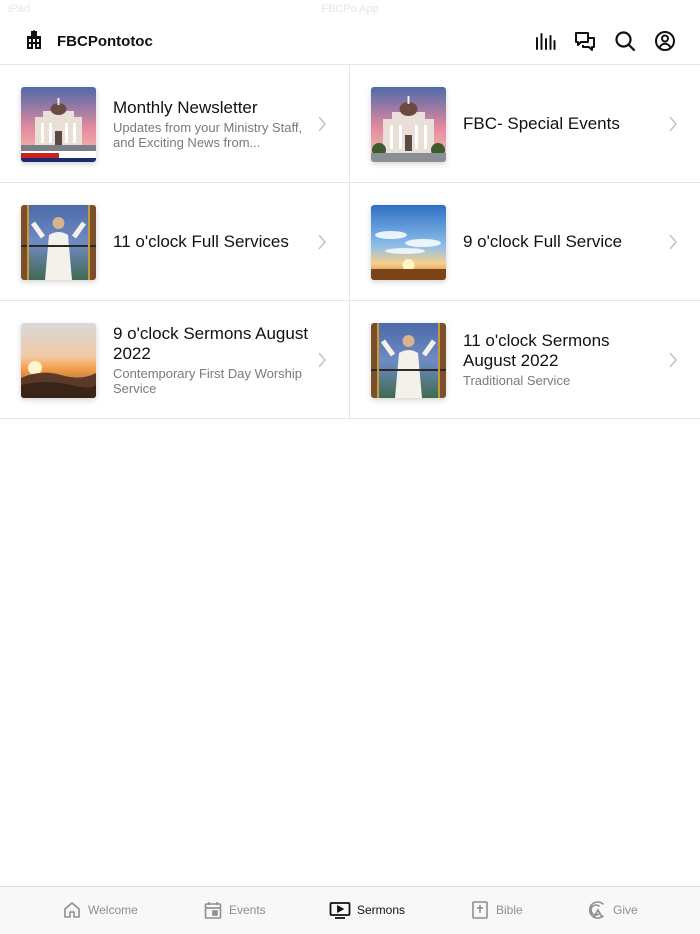 The image size is (700, 934). Describe the element at coordinates (596, 910) in the screenshot. I see `give-icon` at that location.